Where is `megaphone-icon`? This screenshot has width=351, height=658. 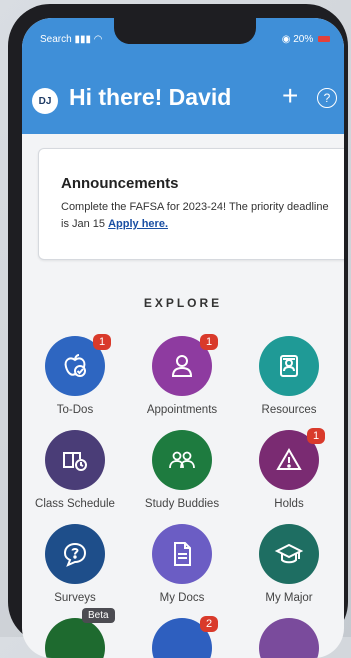
megaphone-icon is located at coordinates (75, 638).